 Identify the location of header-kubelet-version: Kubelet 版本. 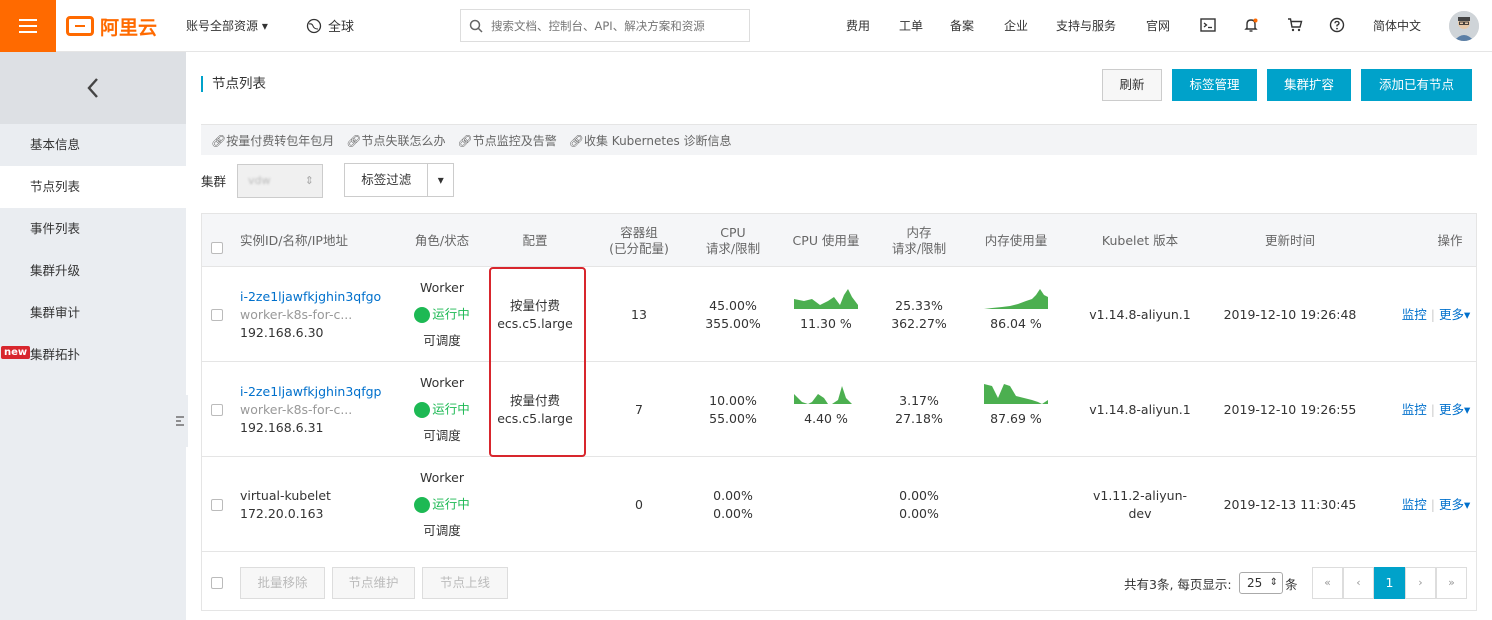
(1140, 240).